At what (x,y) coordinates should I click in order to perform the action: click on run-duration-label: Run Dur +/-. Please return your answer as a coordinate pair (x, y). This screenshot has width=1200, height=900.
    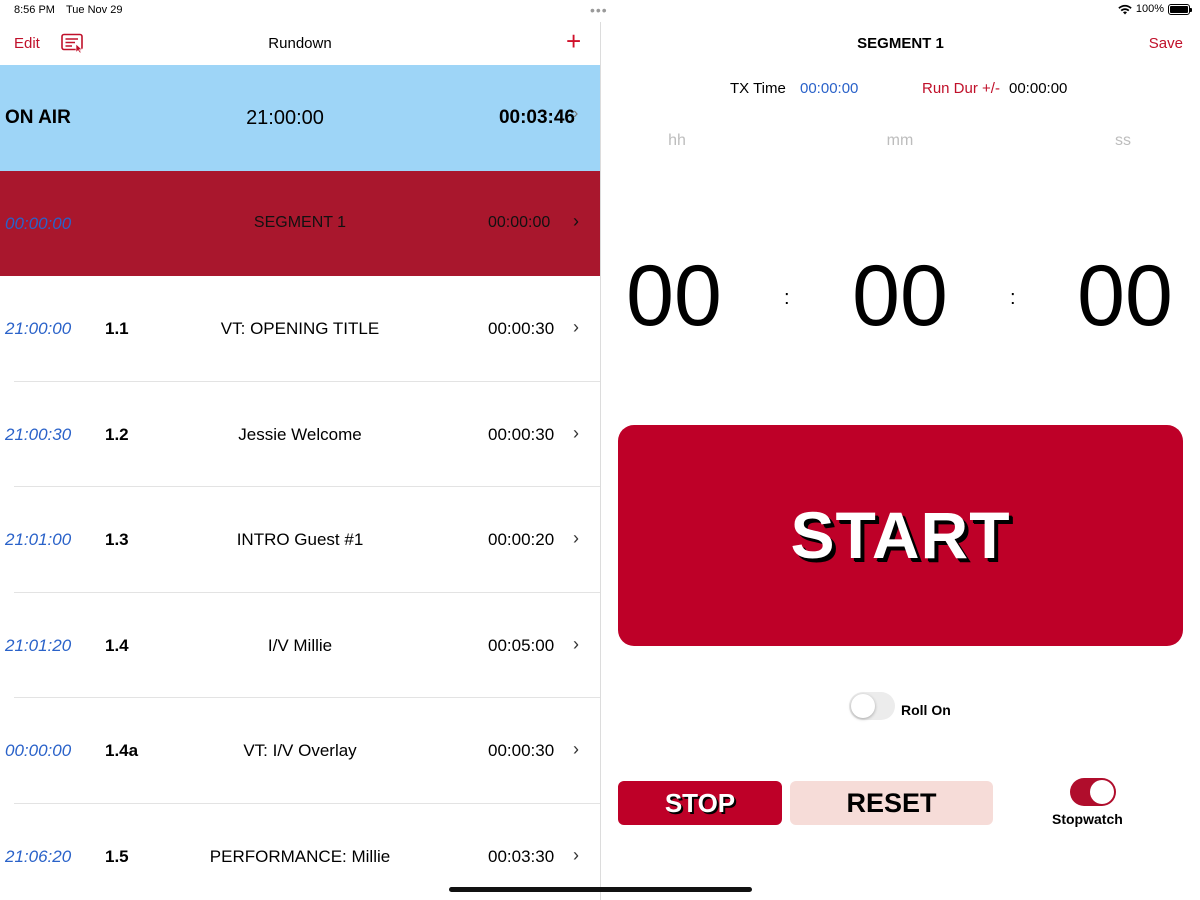
    Looking at the image, I should click on (961, 88).